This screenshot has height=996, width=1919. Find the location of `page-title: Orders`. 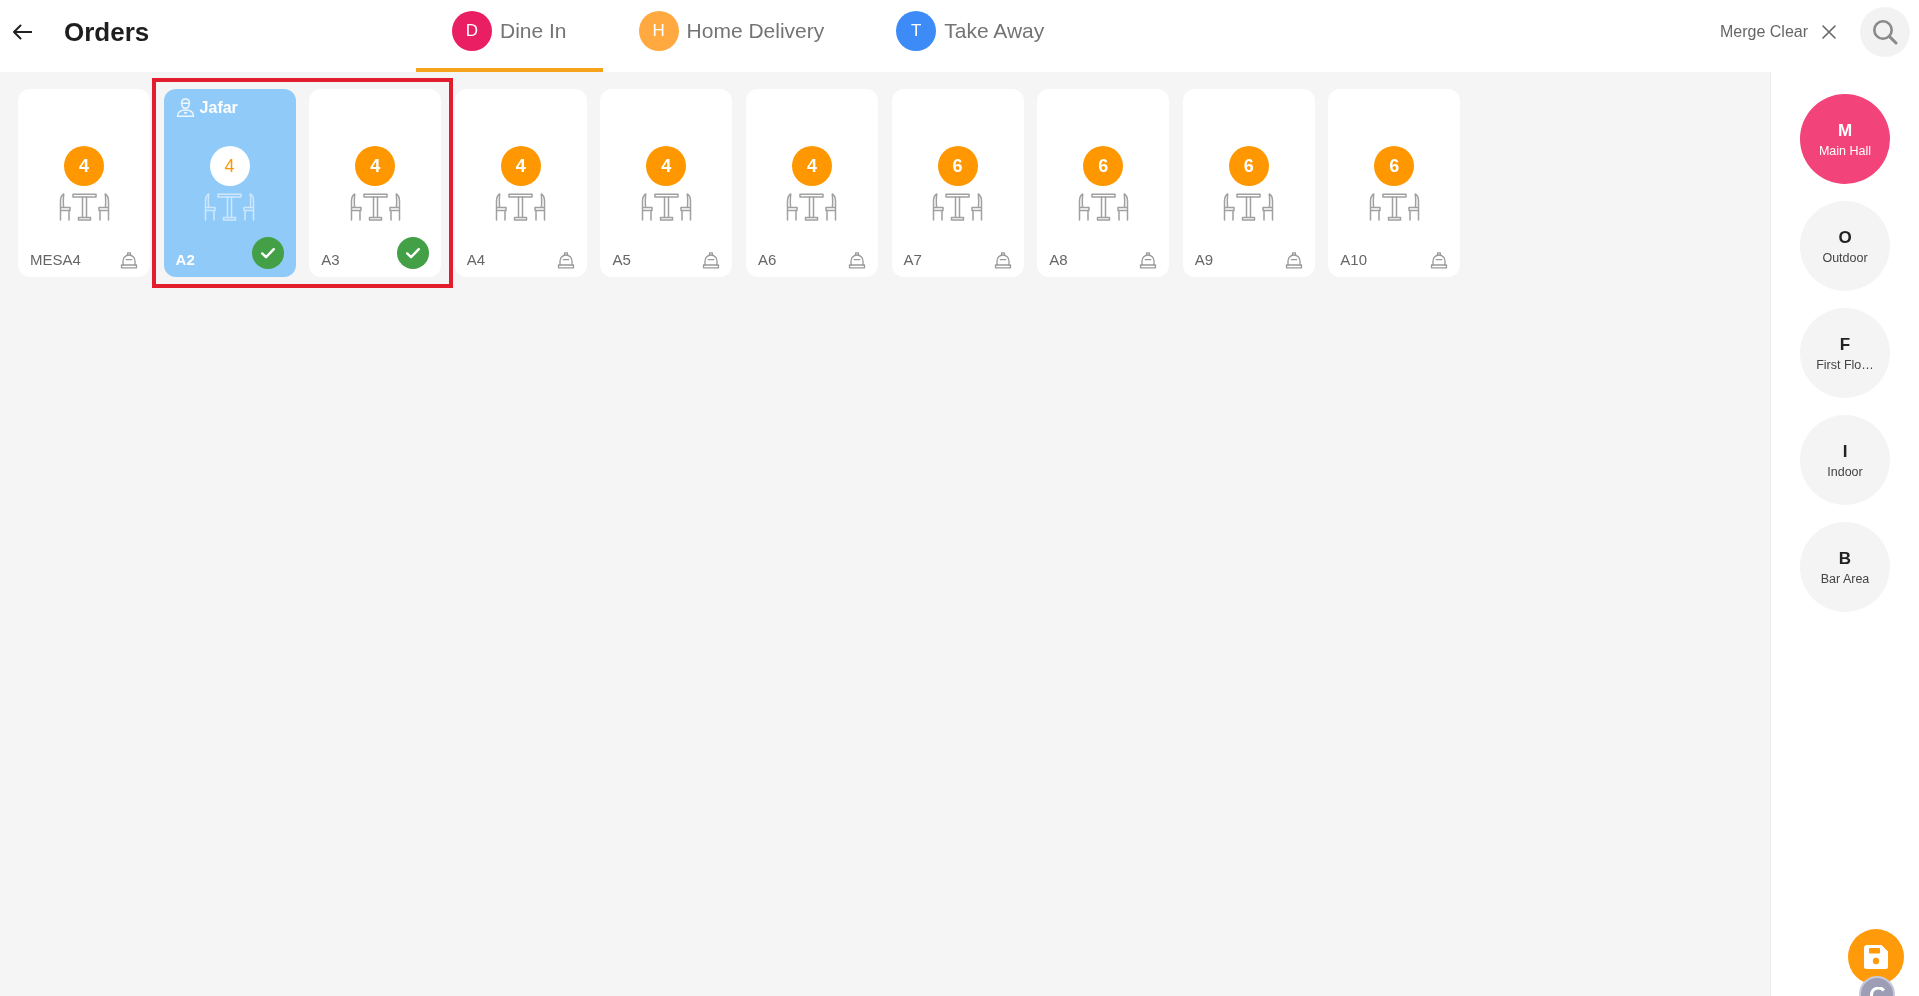

page-title: Orders is located at coordinates (107, 32).